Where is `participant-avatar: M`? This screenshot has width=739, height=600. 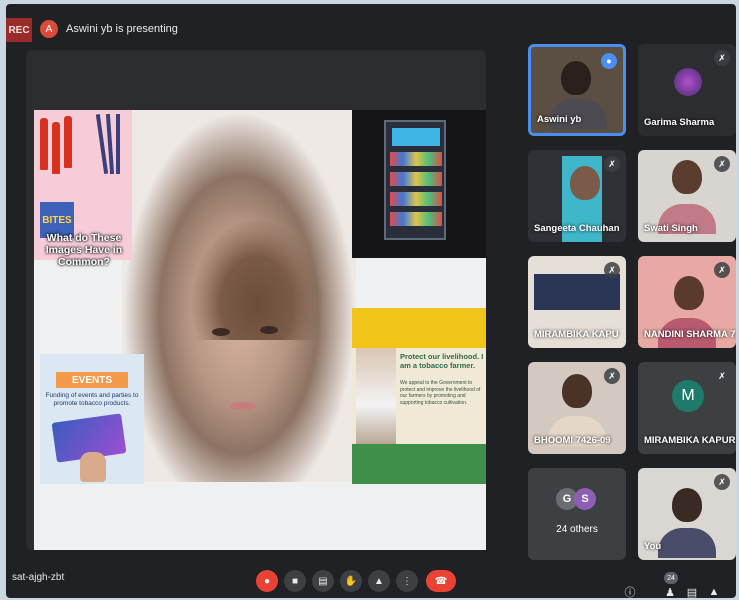 participant-avatar: M is located at coordinates (688, 396).